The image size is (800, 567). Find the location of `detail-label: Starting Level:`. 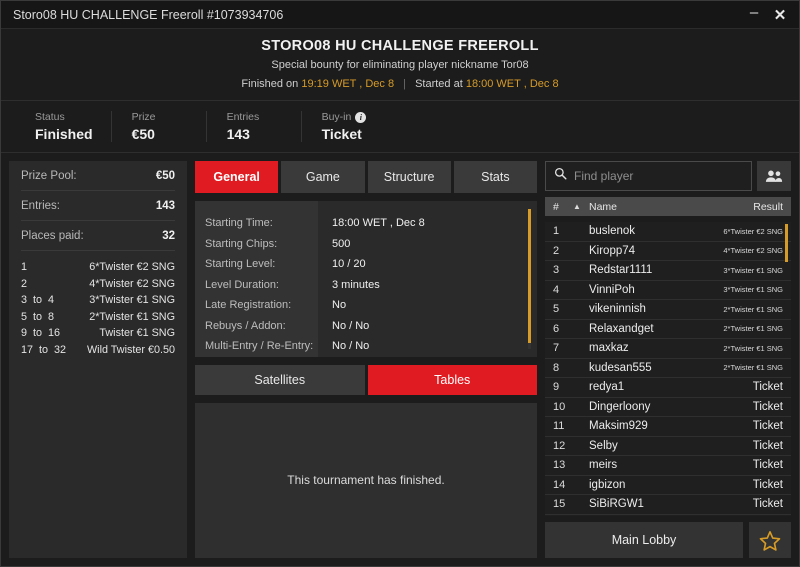

detail-label: Starting Level: is located at coordinates (240, 264).